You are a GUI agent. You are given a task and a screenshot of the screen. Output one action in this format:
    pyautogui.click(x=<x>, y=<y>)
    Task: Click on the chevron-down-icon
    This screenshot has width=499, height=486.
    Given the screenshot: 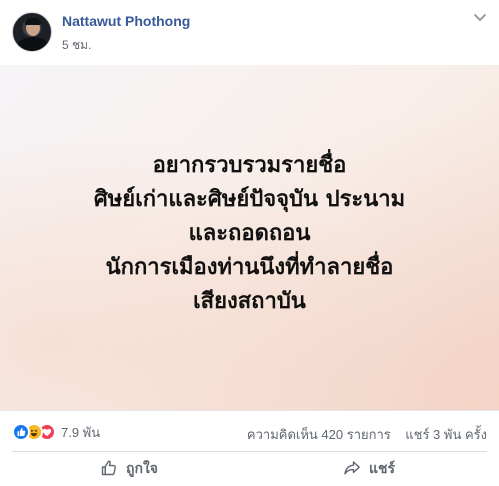 What is the action you would take?
    pyautogui.click(x=480, y=17)
    